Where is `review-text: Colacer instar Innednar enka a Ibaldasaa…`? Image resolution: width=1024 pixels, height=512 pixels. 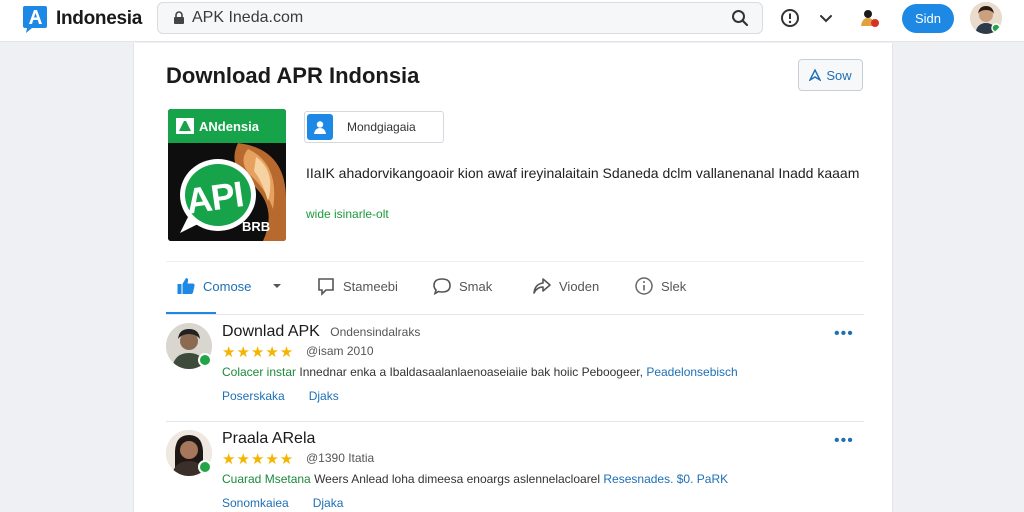 review-text: Colacer instar Innednar enka a Ibaldasaa… is located at coordinates (542, 372).